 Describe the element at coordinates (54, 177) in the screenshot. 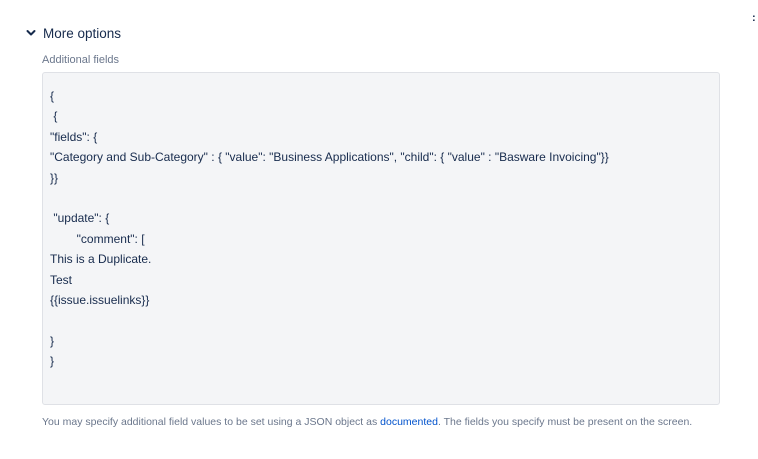

I see `textarea-line: }}` at that location.